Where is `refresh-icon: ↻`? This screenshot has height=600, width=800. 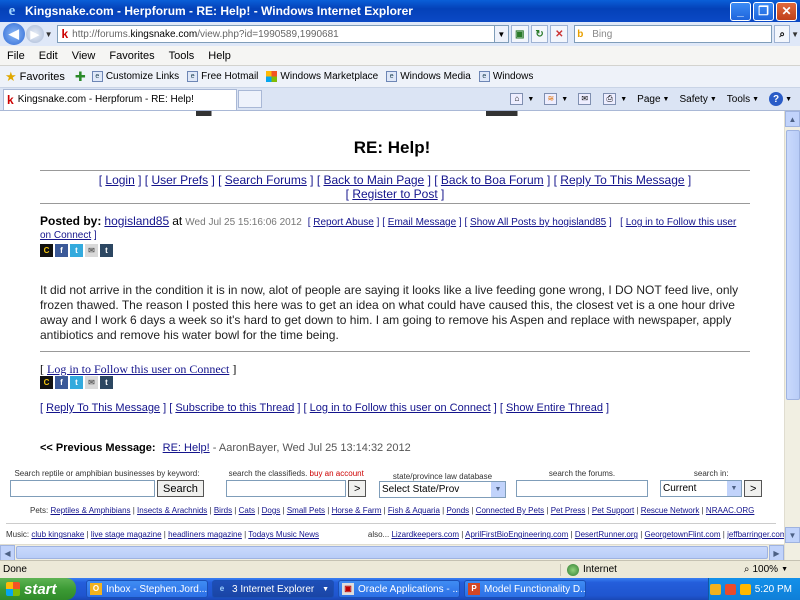 refresh-icon: ↻ is located at coordinates (539, 34).